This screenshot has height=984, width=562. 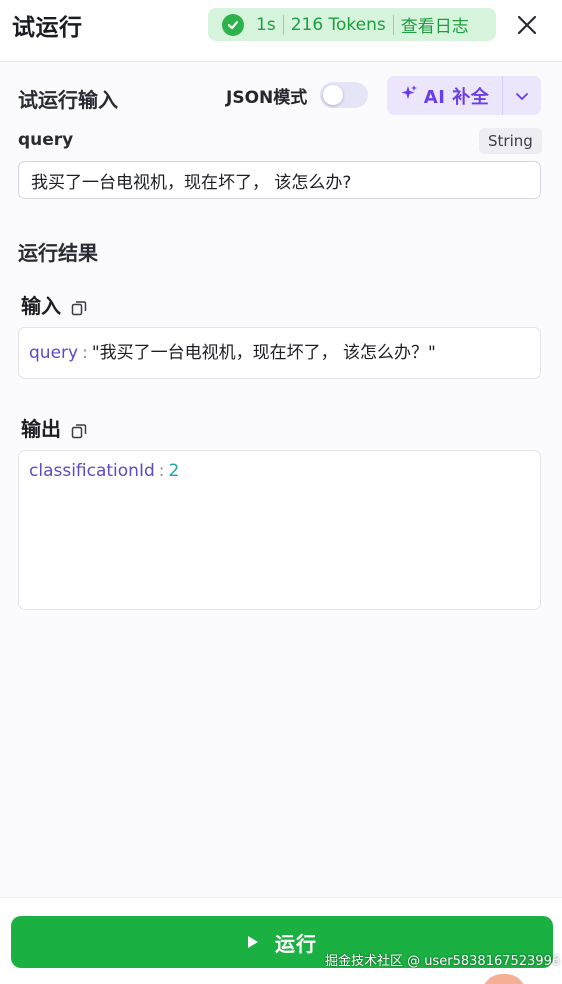 What do you see at coordinates (279, 180) in the screenshot?
I see `query-input` at bounding box center [279, 180].